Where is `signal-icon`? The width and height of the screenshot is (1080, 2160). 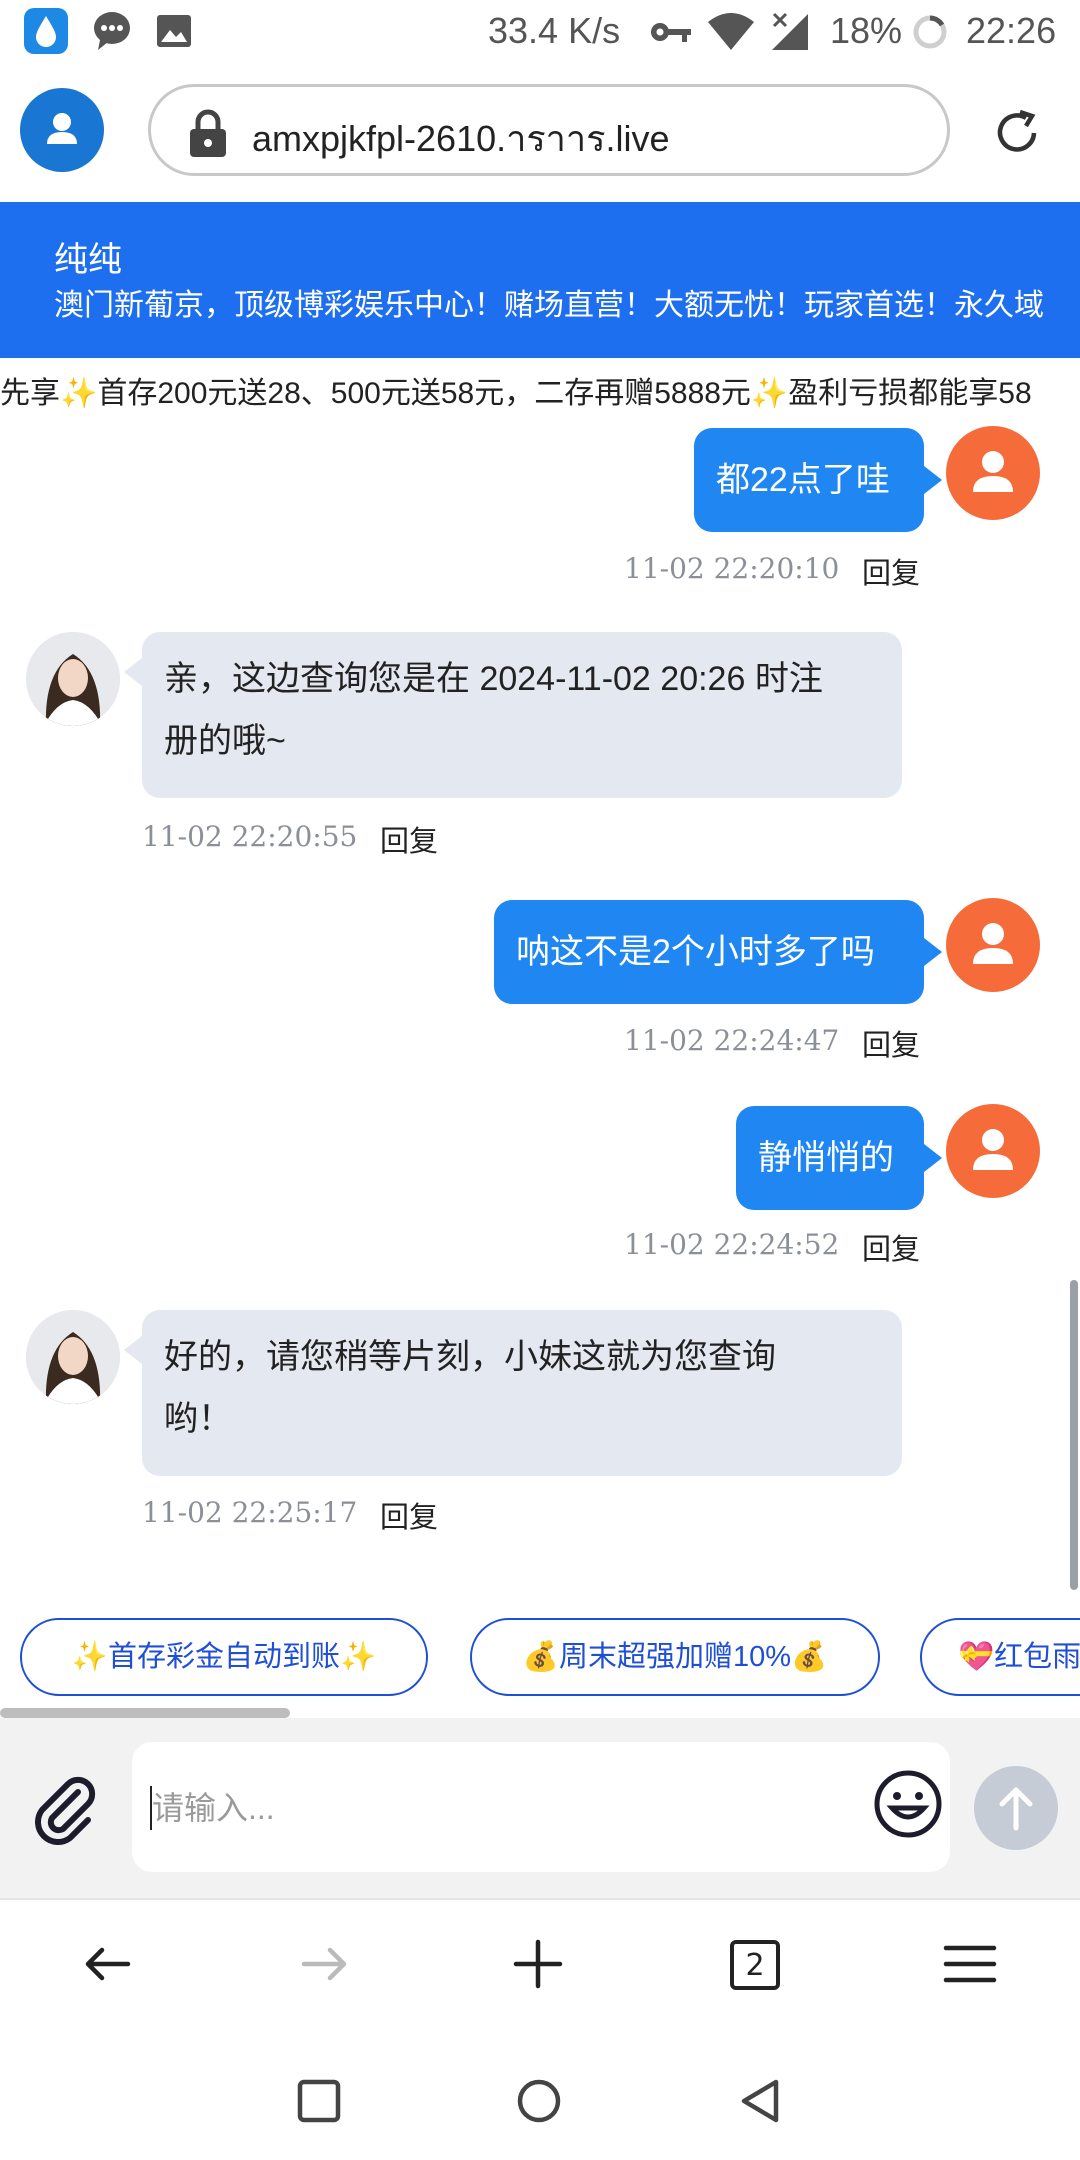 signal-icon is located at coordinates (790, 31).